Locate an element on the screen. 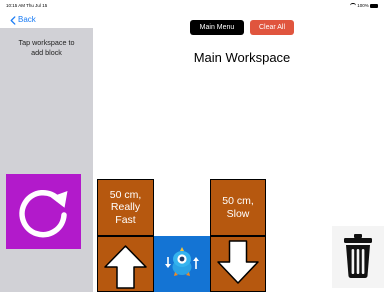 The width and height of the screenshot is (384, 292). backward-block-label: 50 cm, Slow is located at coordinates (238, 207).